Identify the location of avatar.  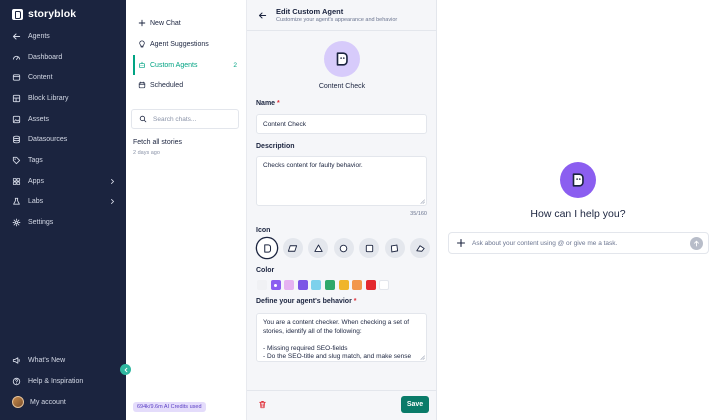
(18, 402).